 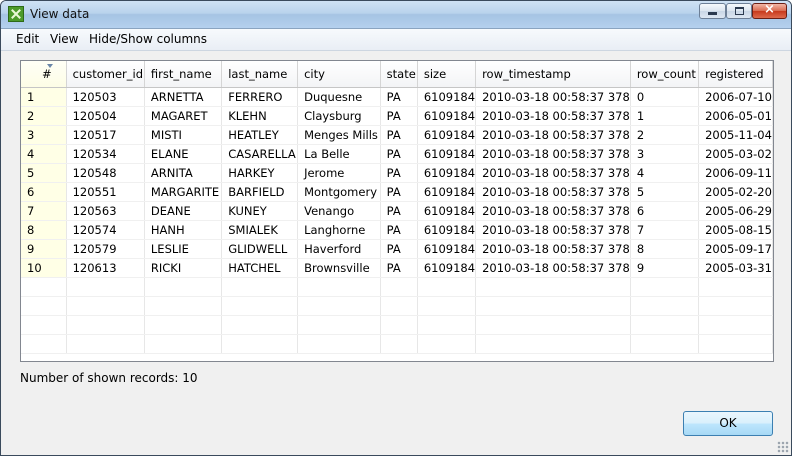 I want to click on row-number-cell: 2, so click(x=44, y=116).